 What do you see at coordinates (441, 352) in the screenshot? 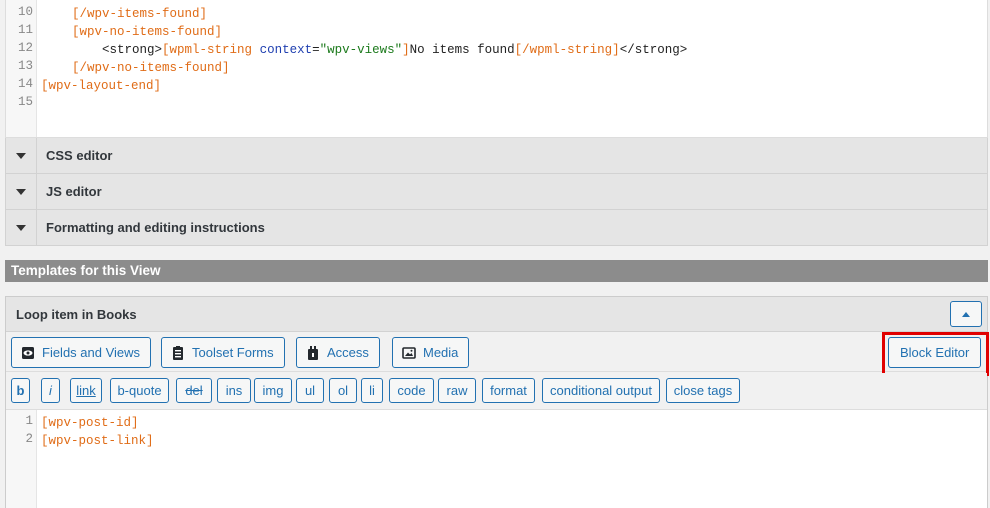
I see `button-label: Media` at bounding box center [441, 352].